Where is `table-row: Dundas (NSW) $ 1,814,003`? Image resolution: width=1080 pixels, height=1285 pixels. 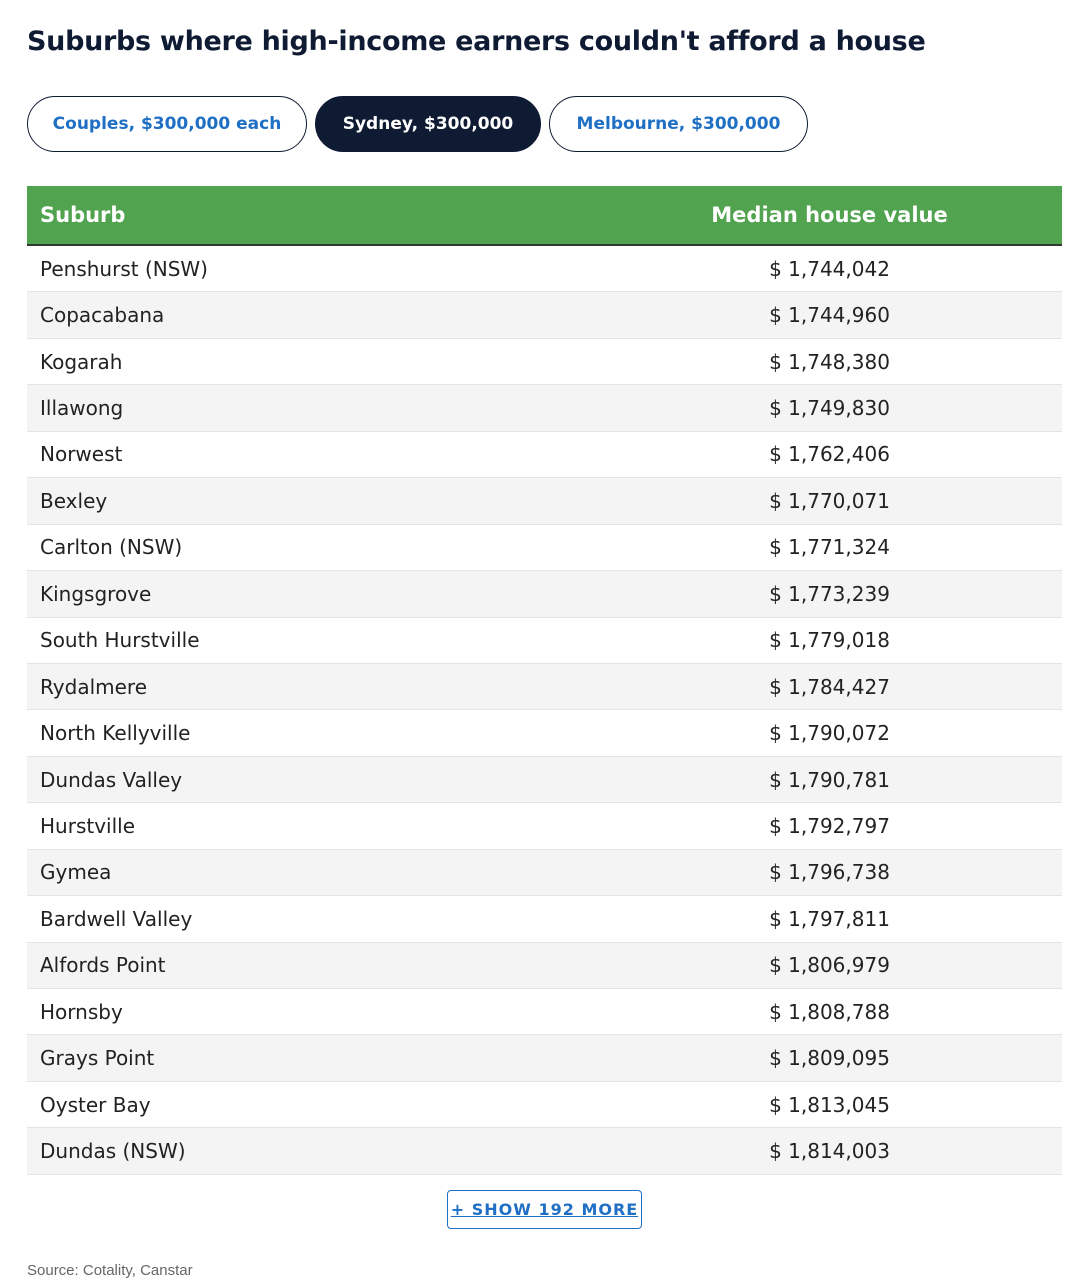
table-row: Dundas (NSW) $ 1,814,003 is located at coordinates (544, 1151).